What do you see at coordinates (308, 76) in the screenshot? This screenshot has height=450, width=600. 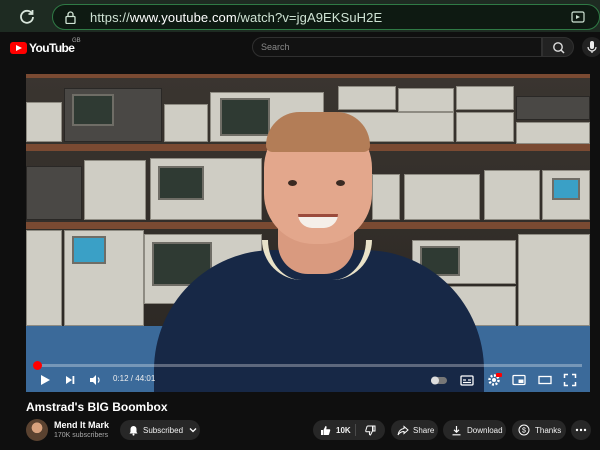 I see `shelf` at bounding box center [308, 76].